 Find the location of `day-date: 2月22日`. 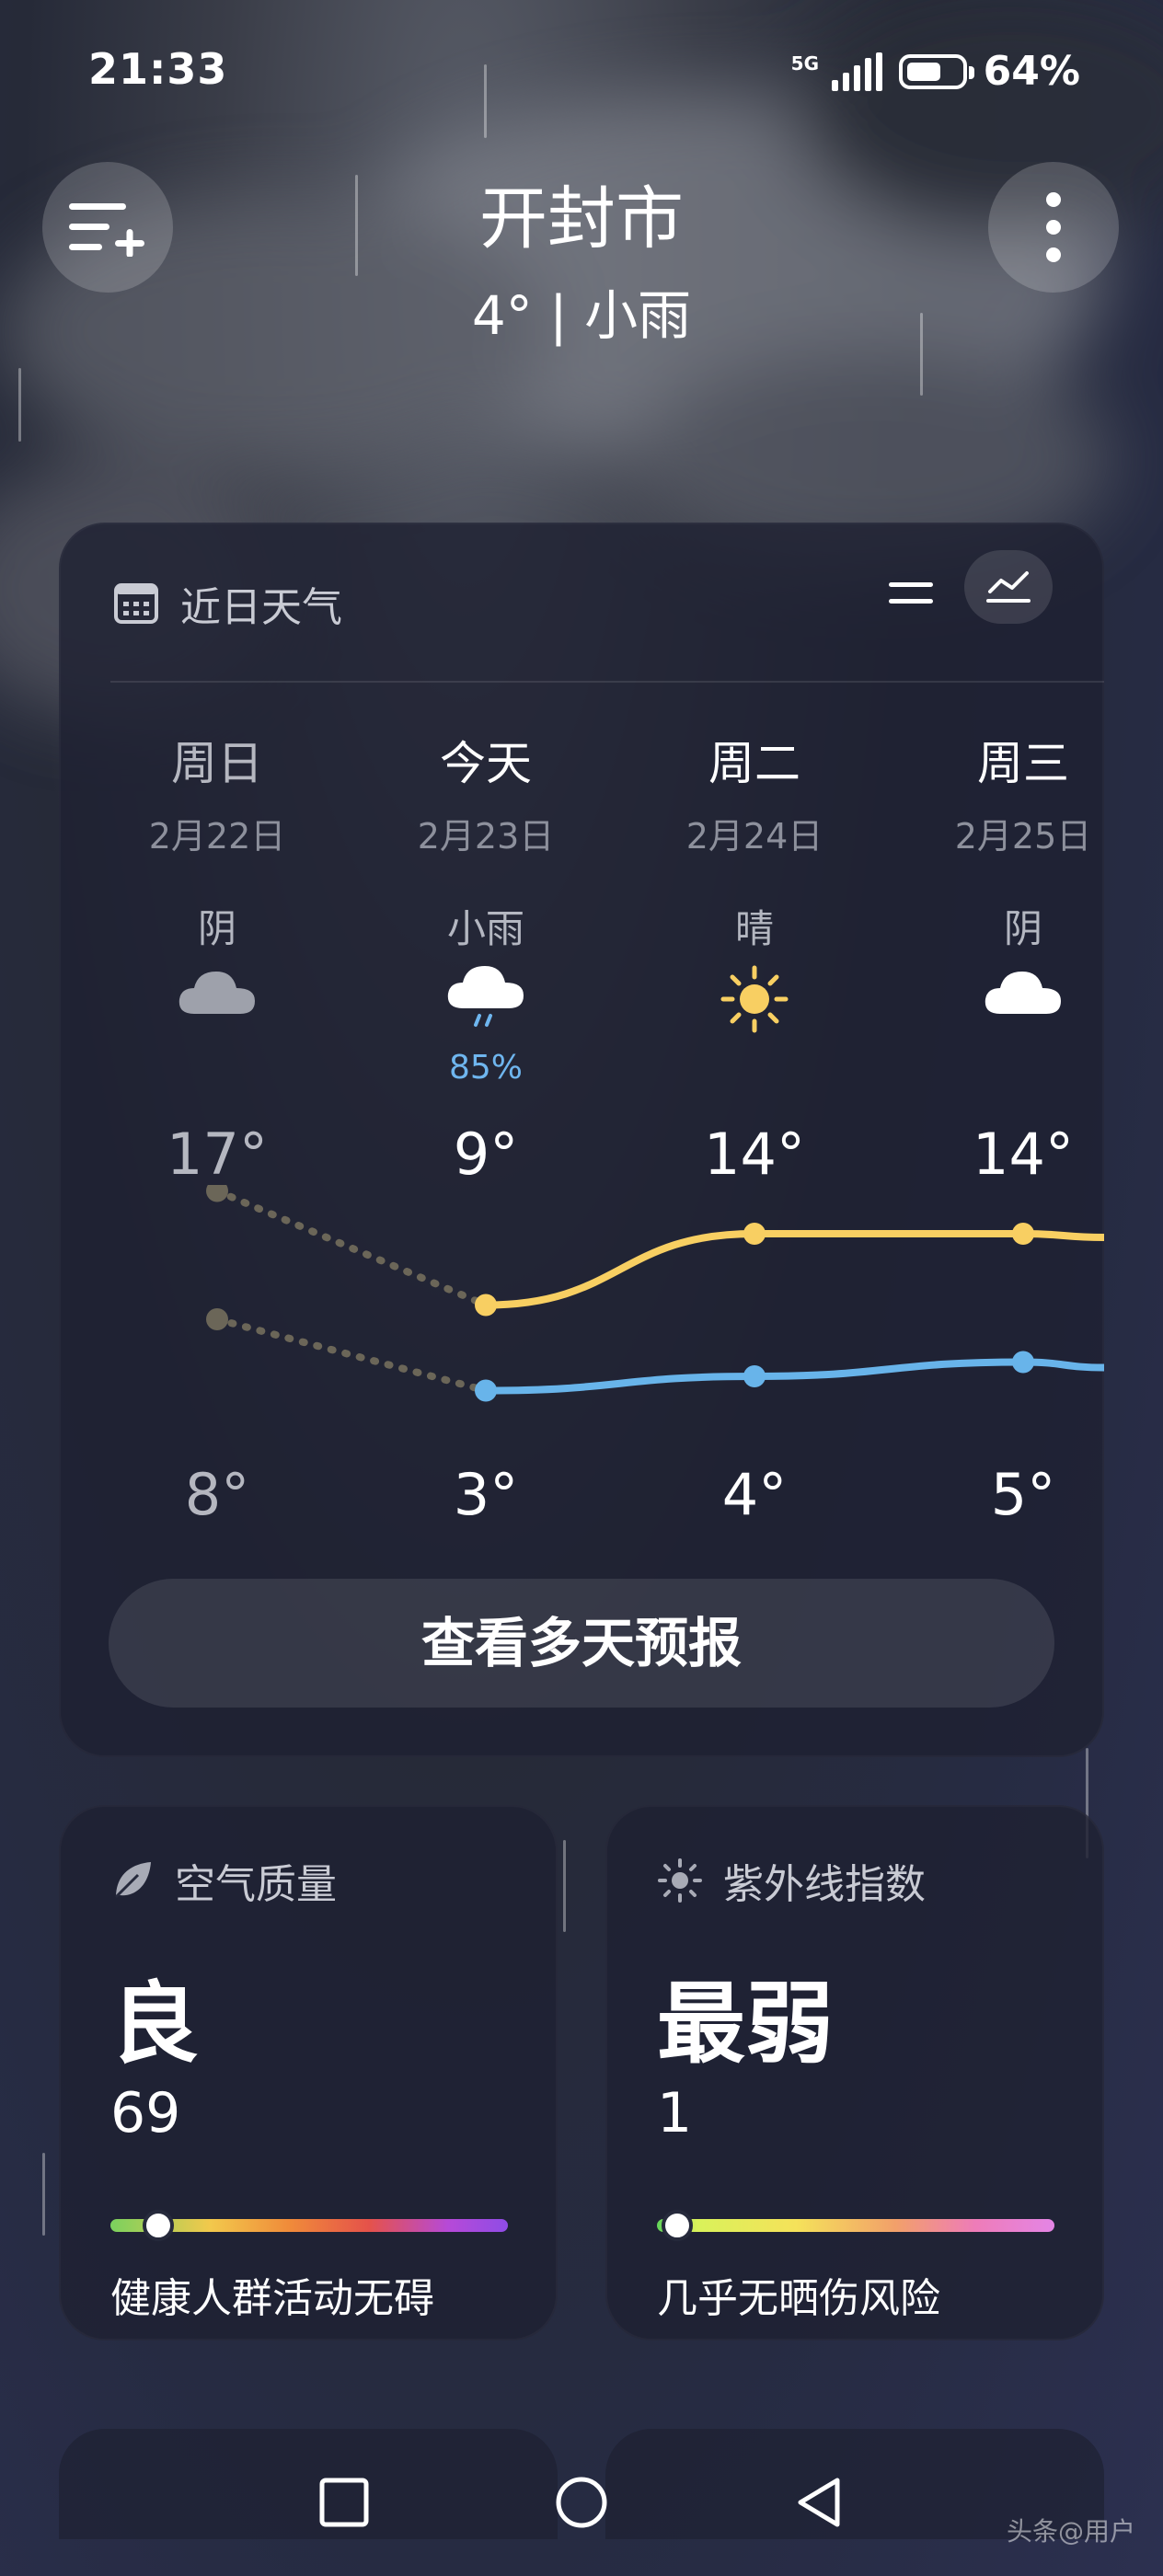

day-date: 2月22日 is located at coordinates (217, 836).